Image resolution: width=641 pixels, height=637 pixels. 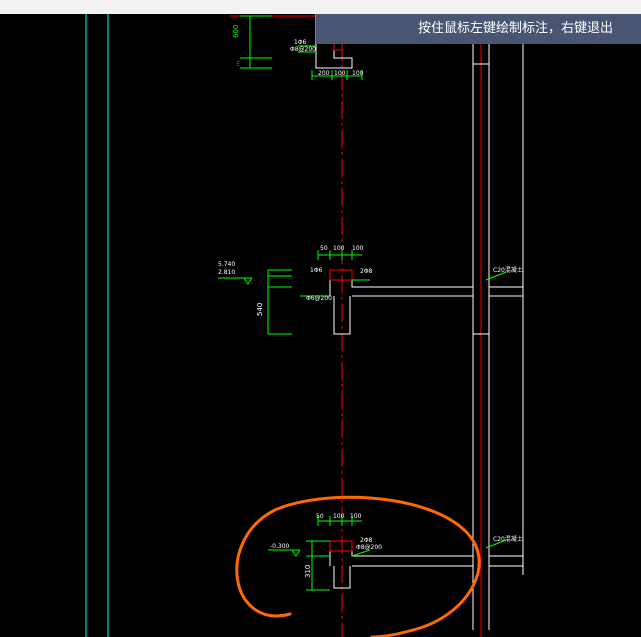 I want to click on middle-dim-top-1: 50, so click(x=324, y=248).